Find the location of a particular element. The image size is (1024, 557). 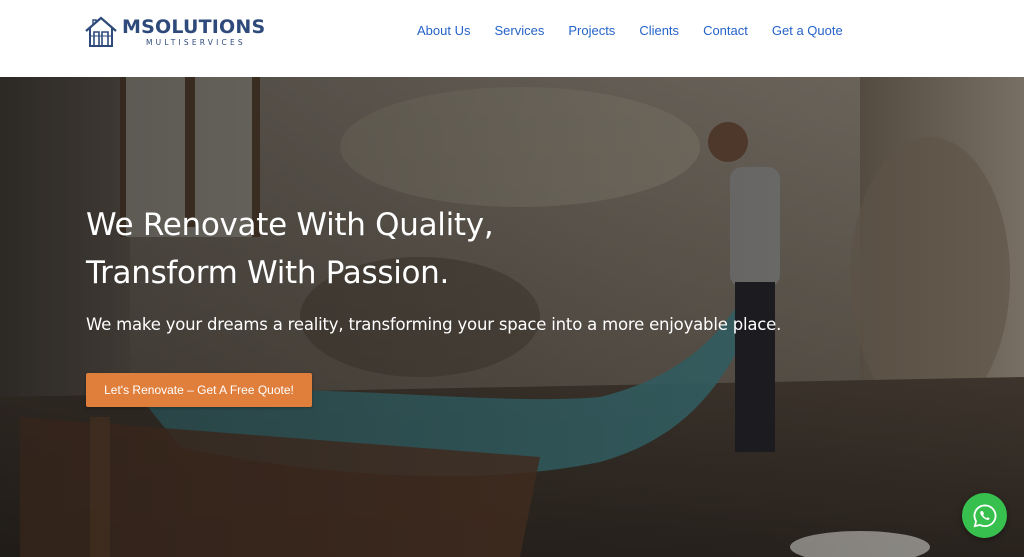

nav-about-us: About Us is located at coordinates (443, 31).